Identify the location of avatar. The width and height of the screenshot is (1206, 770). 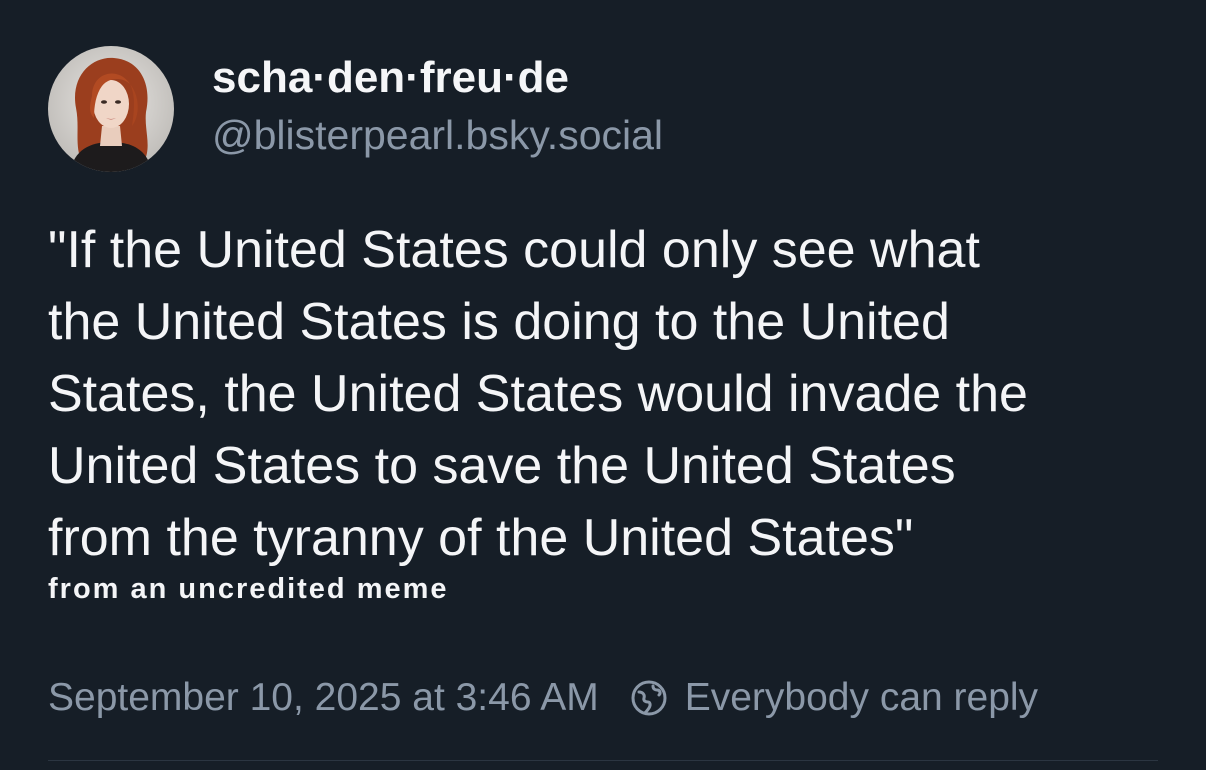
(111, 109).